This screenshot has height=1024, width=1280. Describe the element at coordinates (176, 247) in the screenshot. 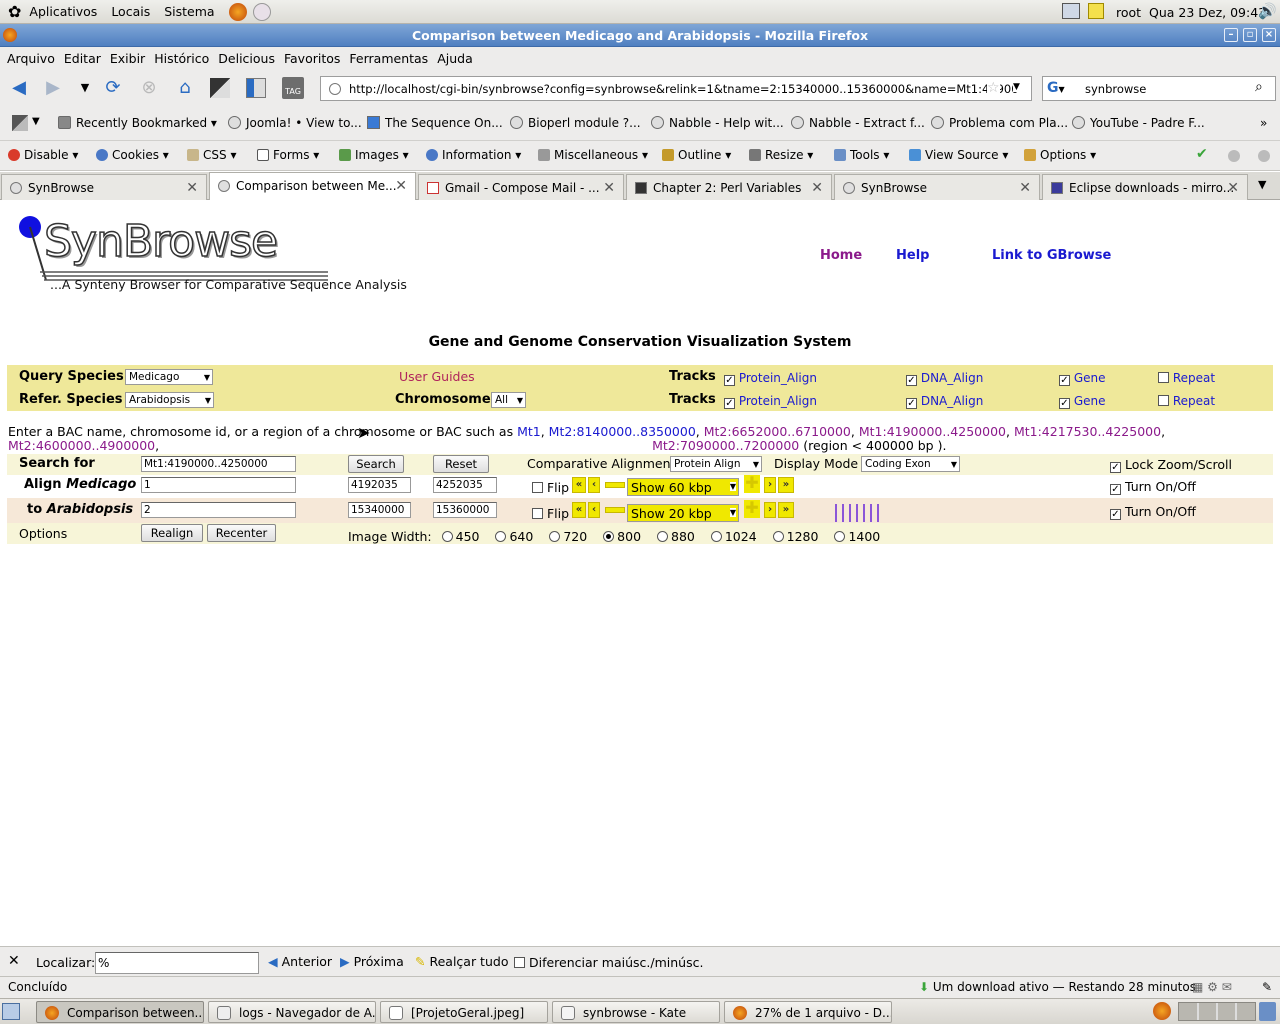

I see `synbrowse-logo: SynBrowse` at that location.